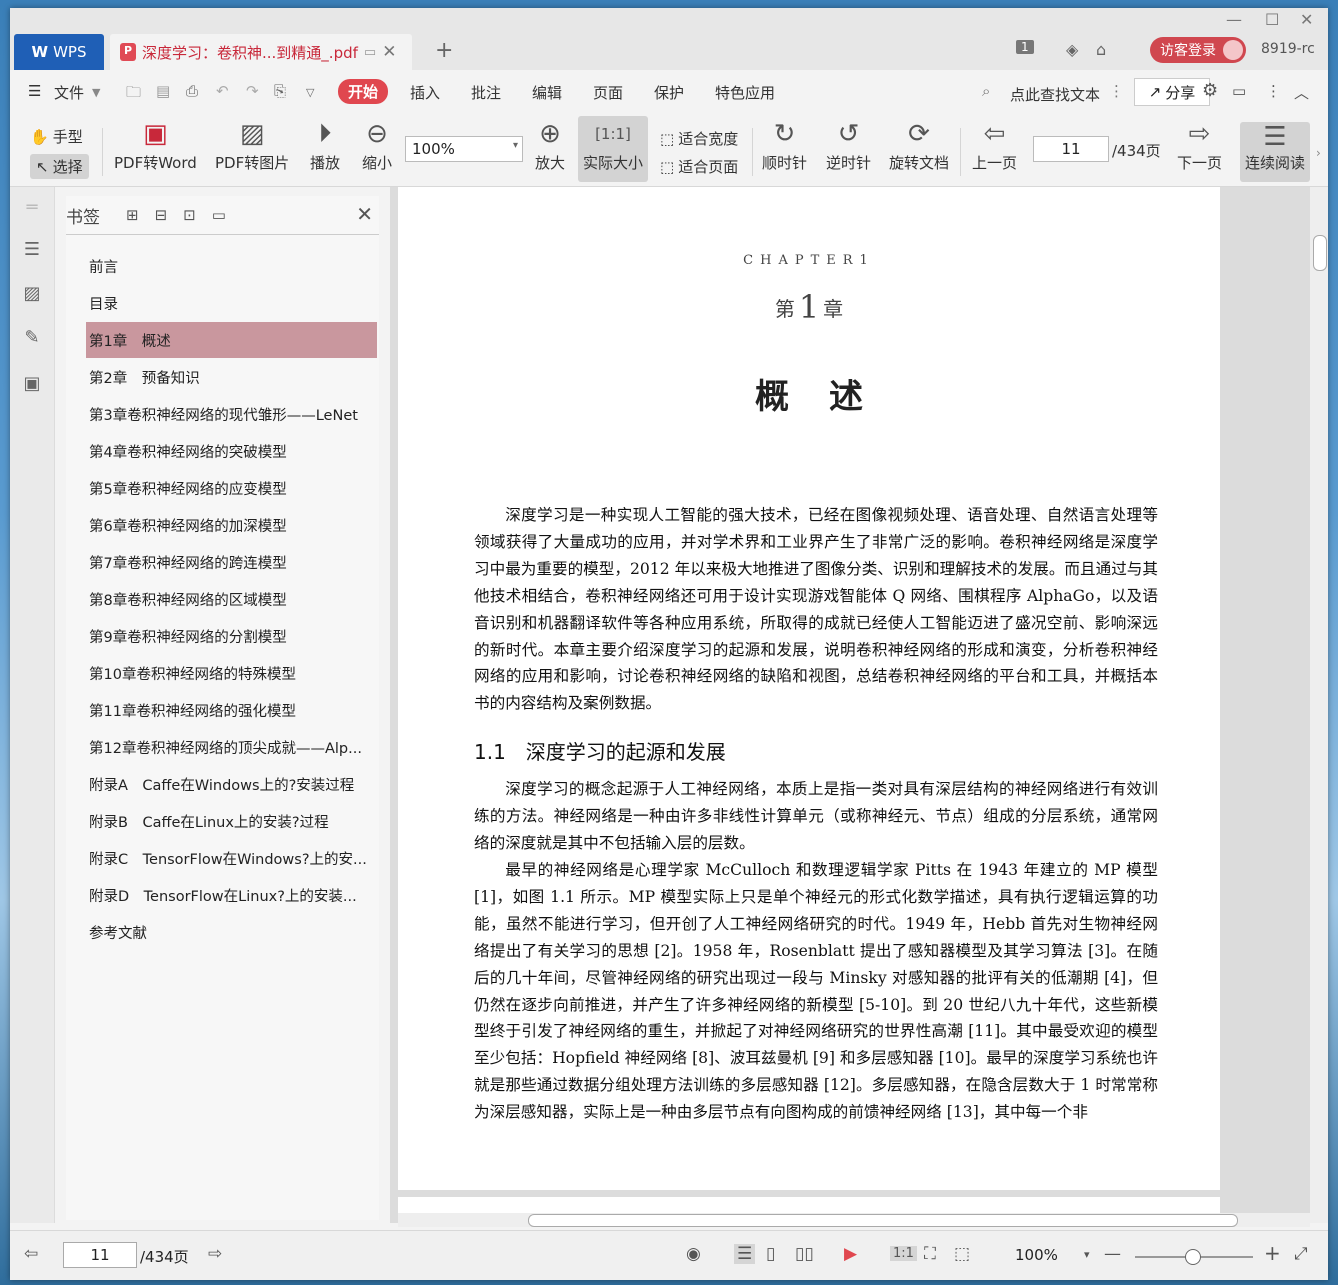 Image resolution: width=1338 pixels, height=1285 pixels. I want to click on zoom-select: 100%, so click(464, 149).